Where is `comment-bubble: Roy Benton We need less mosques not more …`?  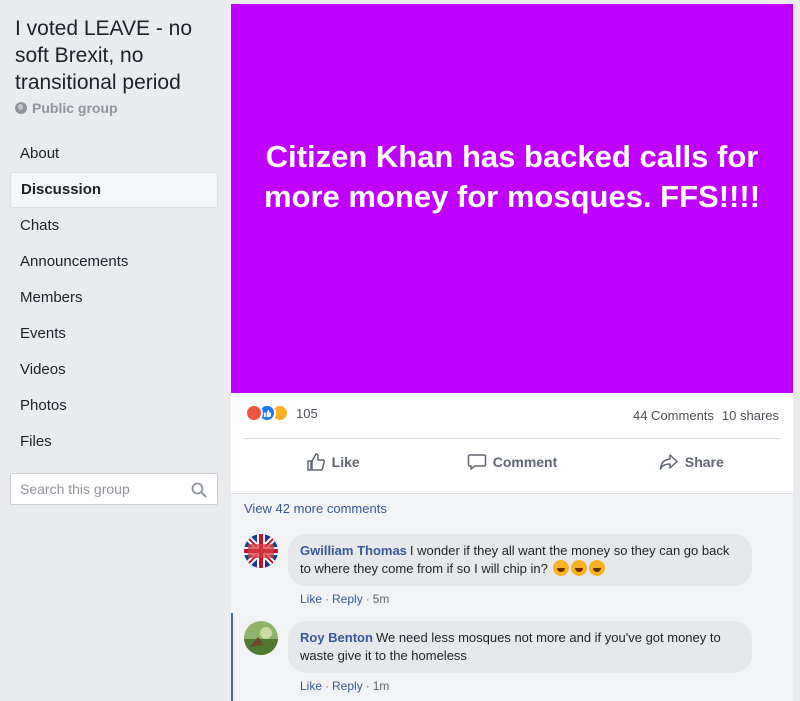 comment-bubble: Roy Benton We need less mosques not more … is located at coordinates (520, 647).